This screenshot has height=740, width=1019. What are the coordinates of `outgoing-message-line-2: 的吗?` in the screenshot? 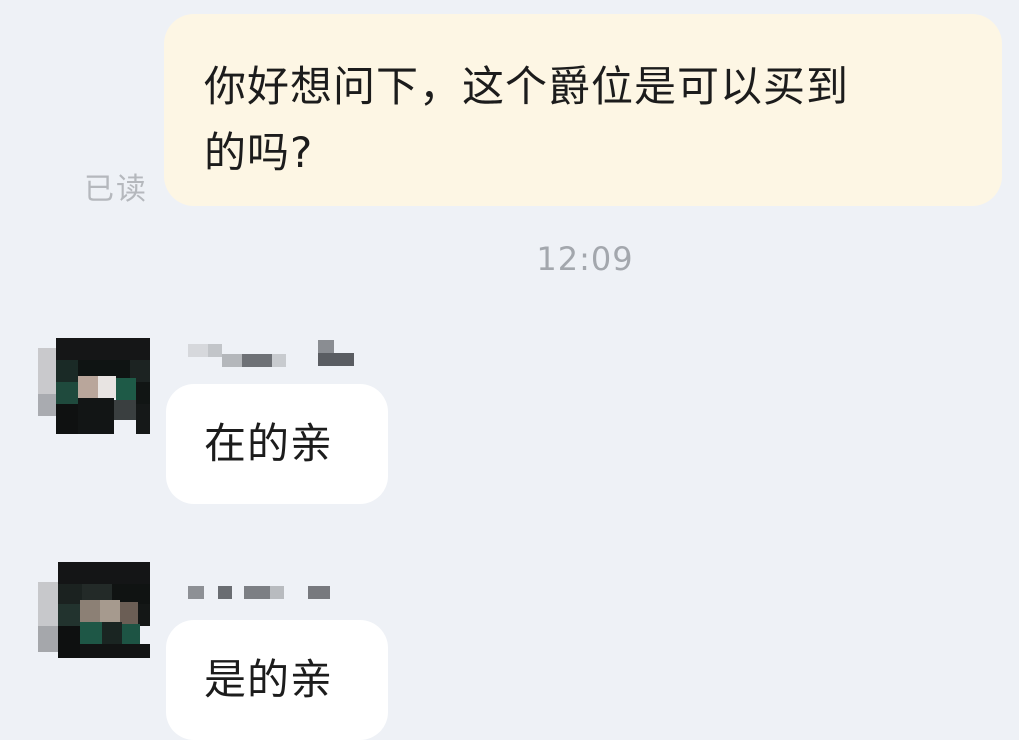 It's located at (259, 152).